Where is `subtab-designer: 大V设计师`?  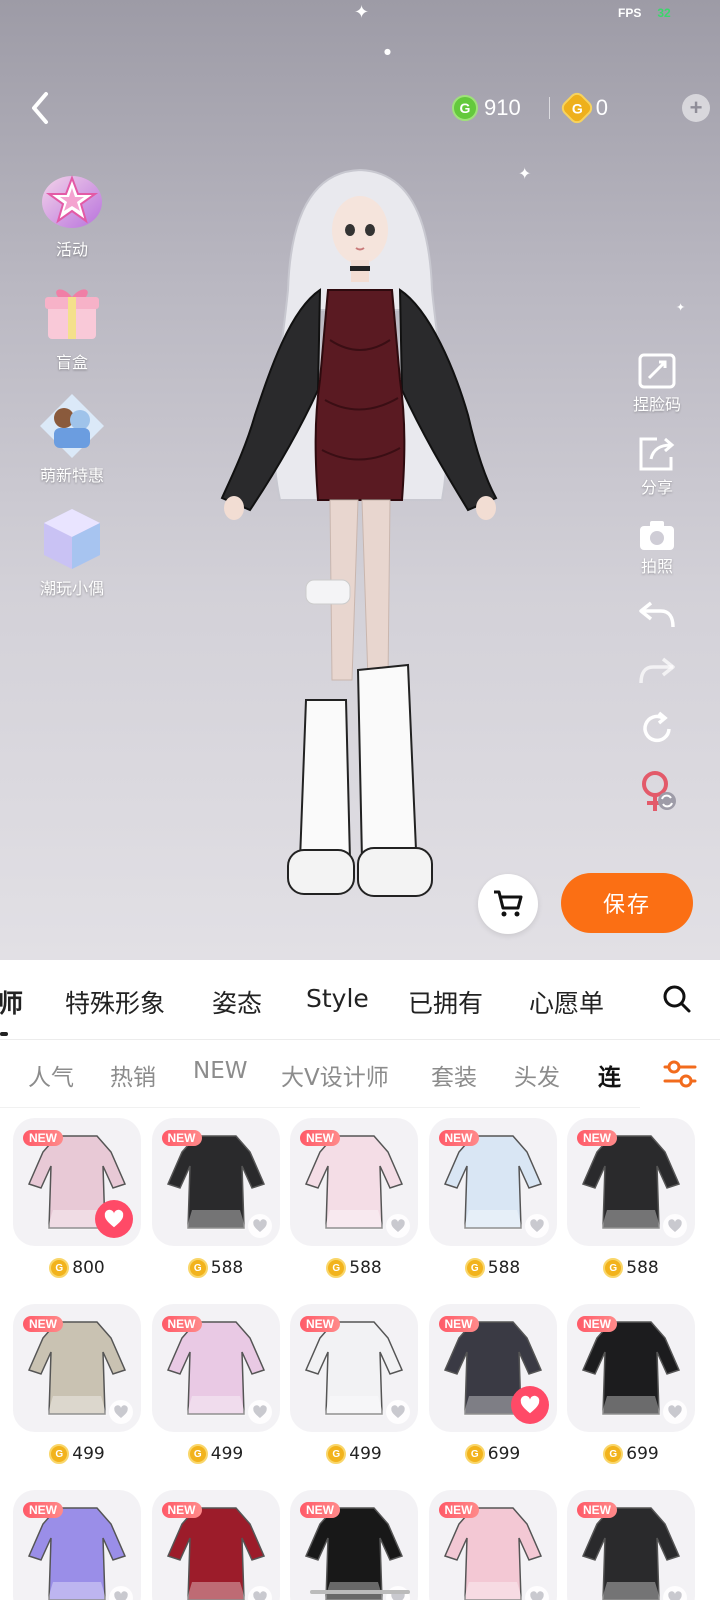 subtab-designer: 大V设计师 is located at coordinates (335, 1075).